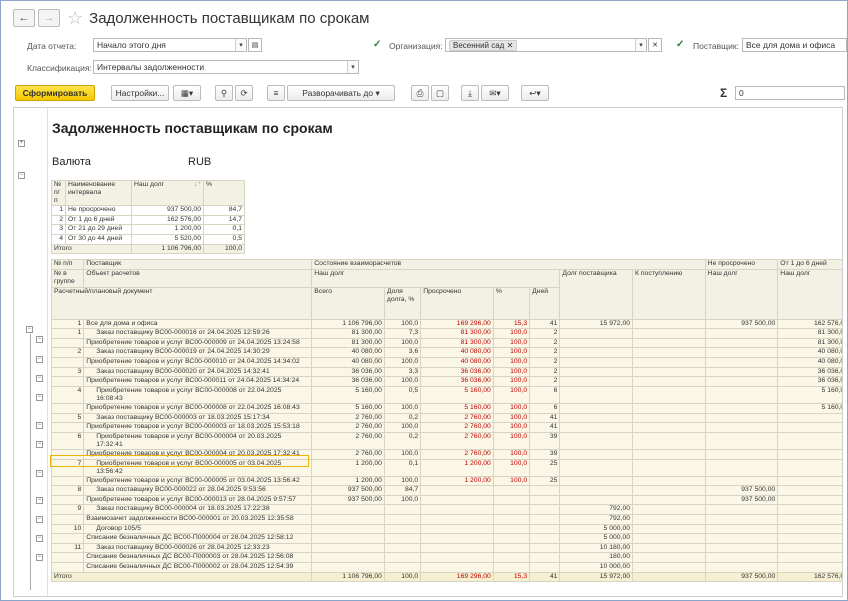 This screenshot has width=848, height=601. I want to click on supplier-field: Все для дома и офиса, so click(794, 45).